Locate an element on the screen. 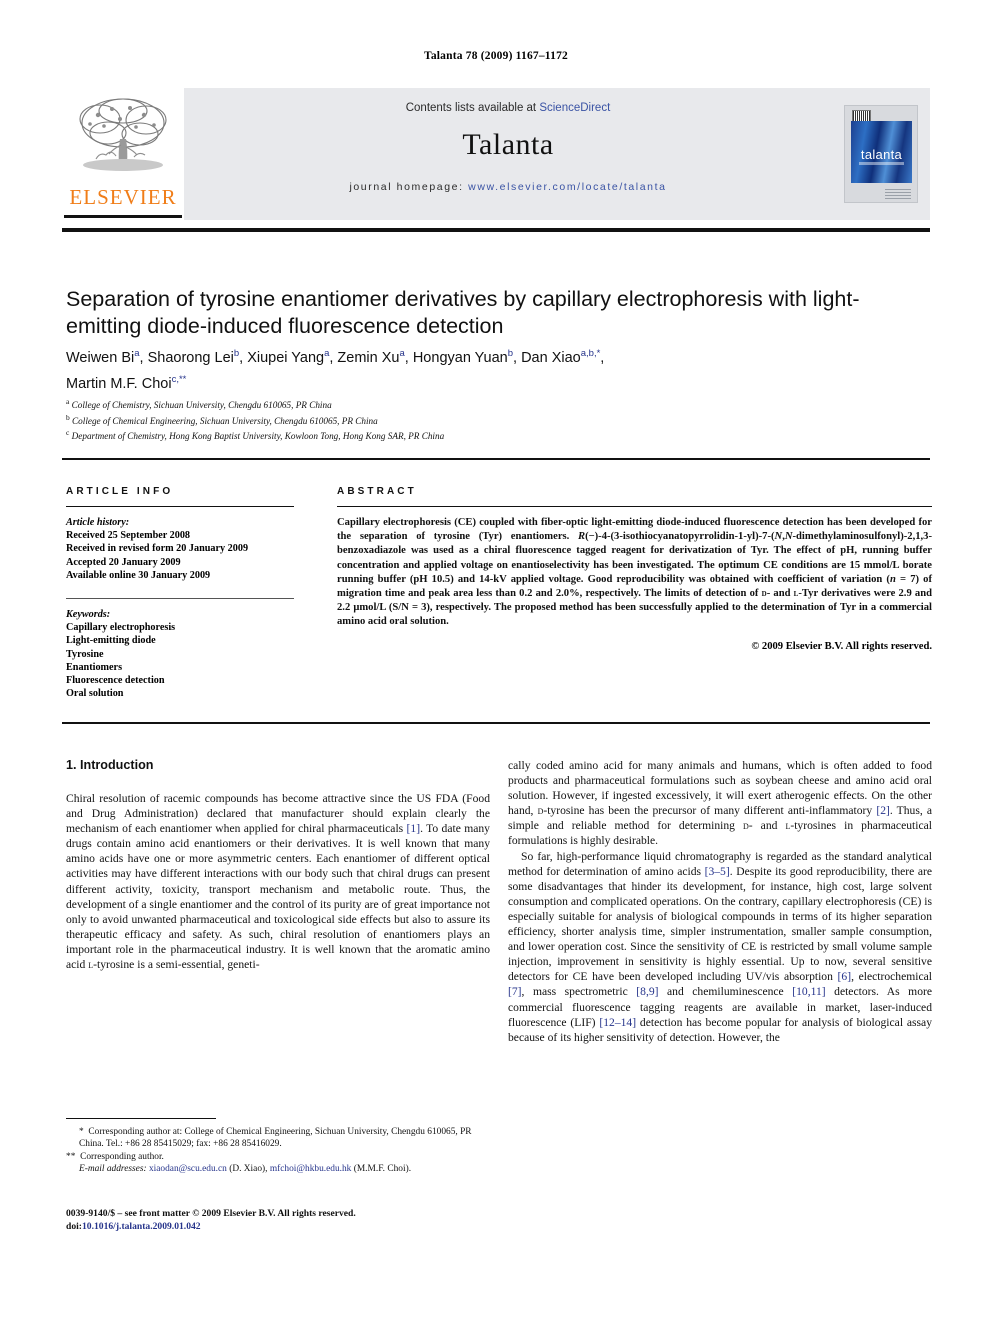 The width and height of the screenshot is (992, 1323). author-line-2: Martin M.F. Choic,** is located at coordinates (126, 382).